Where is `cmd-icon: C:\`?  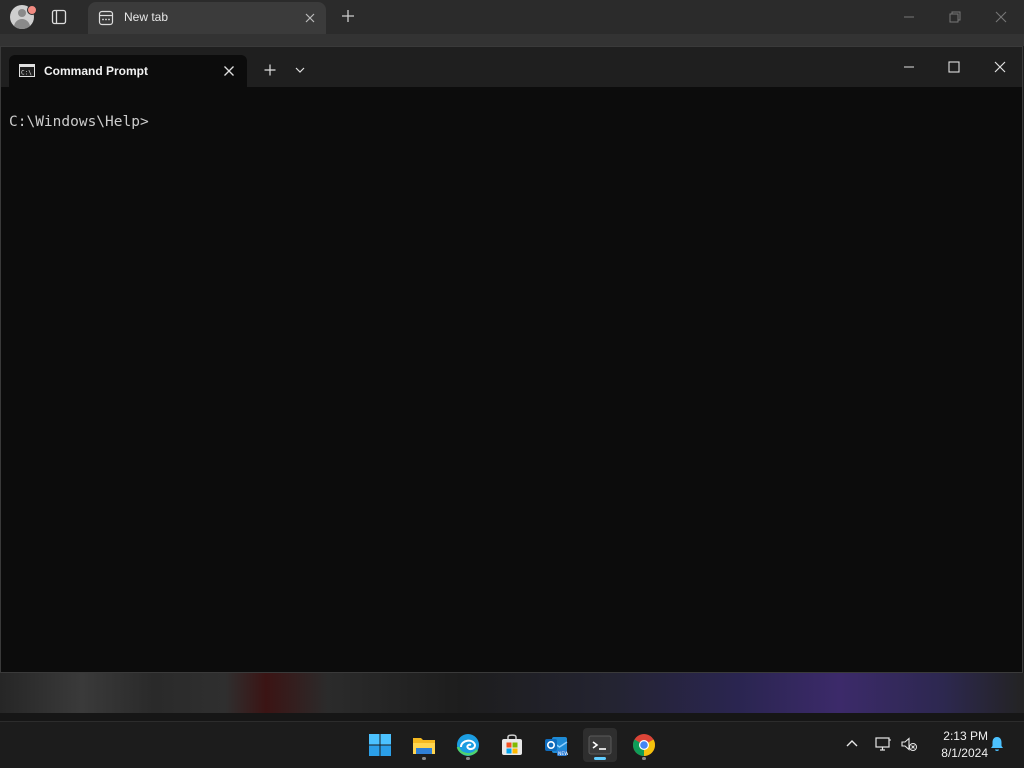
cmd-icon: C:\ is located at coordinates (27, 70).